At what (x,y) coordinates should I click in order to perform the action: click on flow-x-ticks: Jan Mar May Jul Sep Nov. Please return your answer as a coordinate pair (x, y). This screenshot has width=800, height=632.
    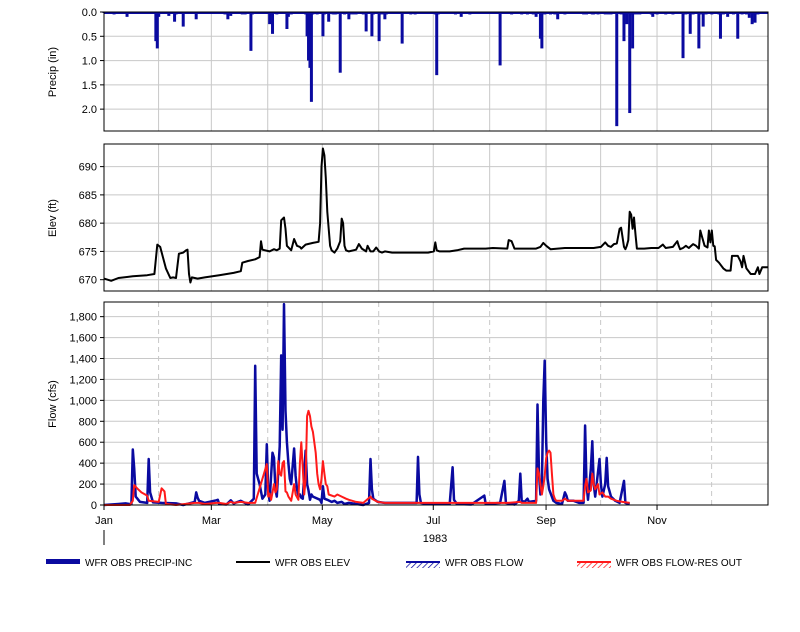
    Looking at the image, I should click on (381, 516).